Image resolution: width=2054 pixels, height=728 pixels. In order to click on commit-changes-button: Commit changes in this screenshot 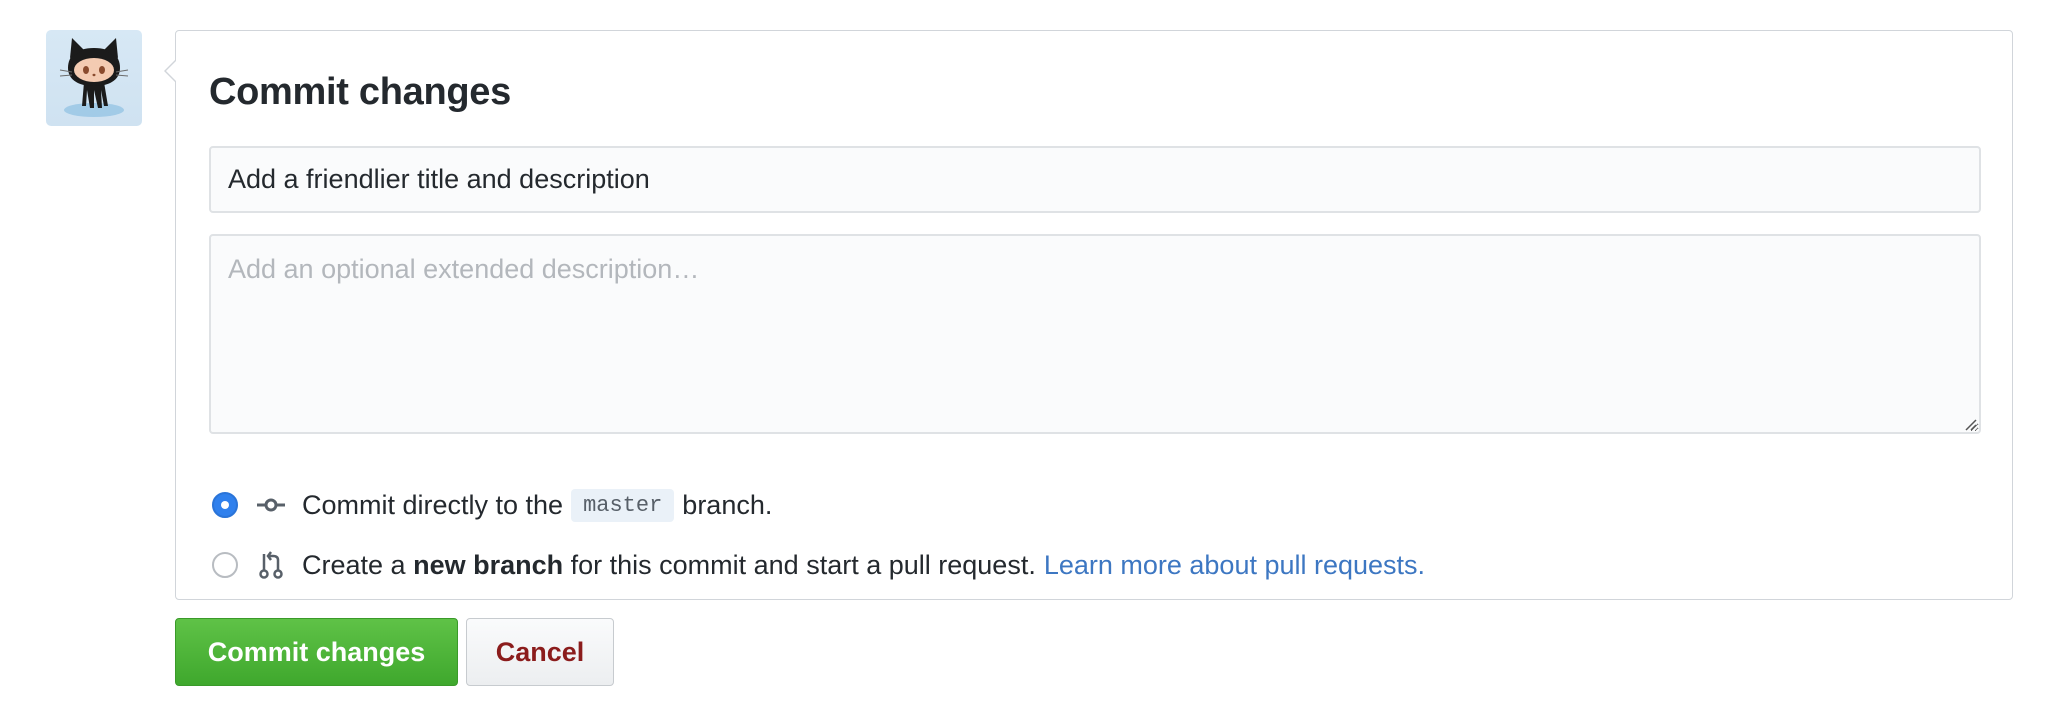, I will do `click(316, 652)`.